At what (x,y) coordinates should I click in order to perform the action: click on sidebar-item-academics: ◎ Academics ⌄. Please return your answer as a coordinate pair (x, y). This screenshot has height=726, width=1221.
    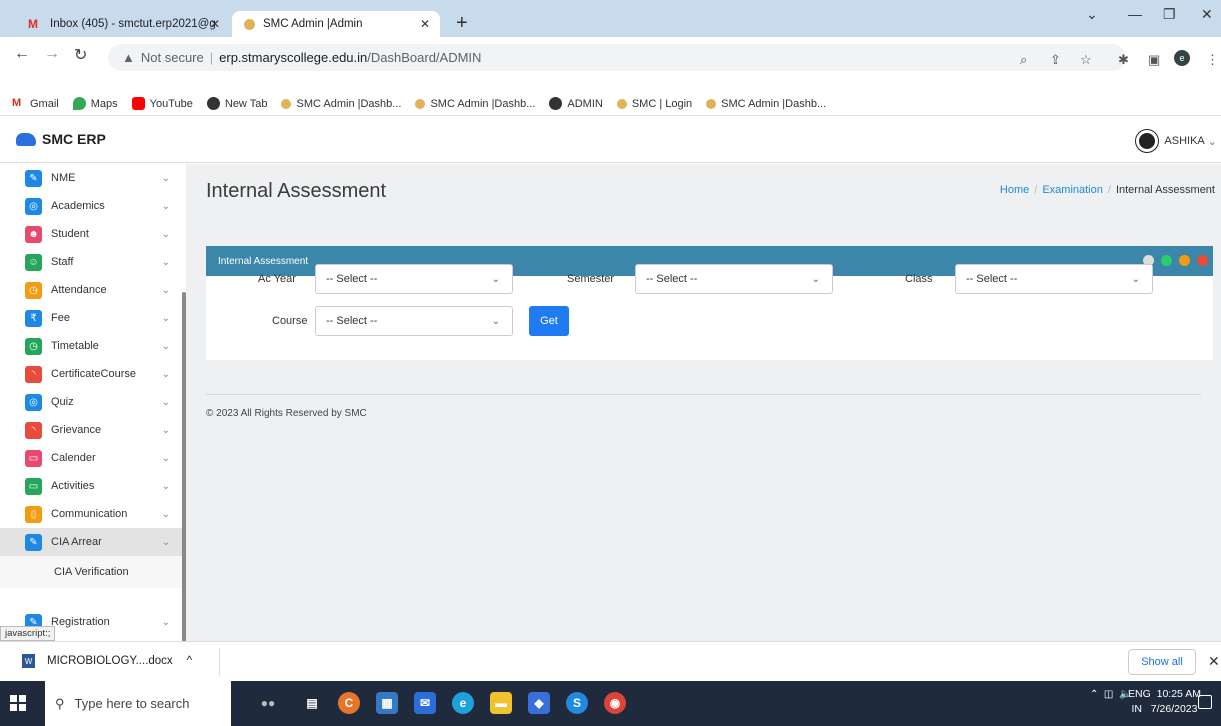
    Looking at the image, I should click on (91, 206).